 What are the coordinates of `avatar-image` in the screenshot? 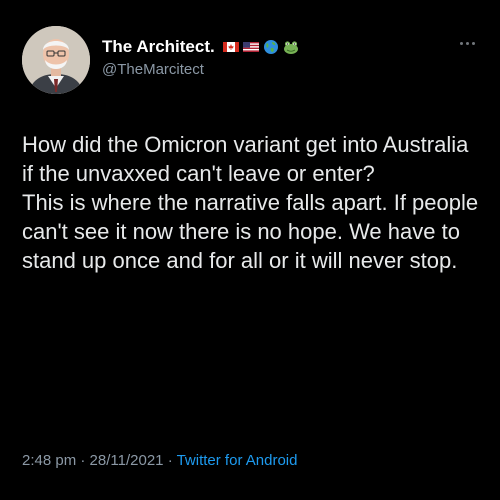 It's located at (56, 60).